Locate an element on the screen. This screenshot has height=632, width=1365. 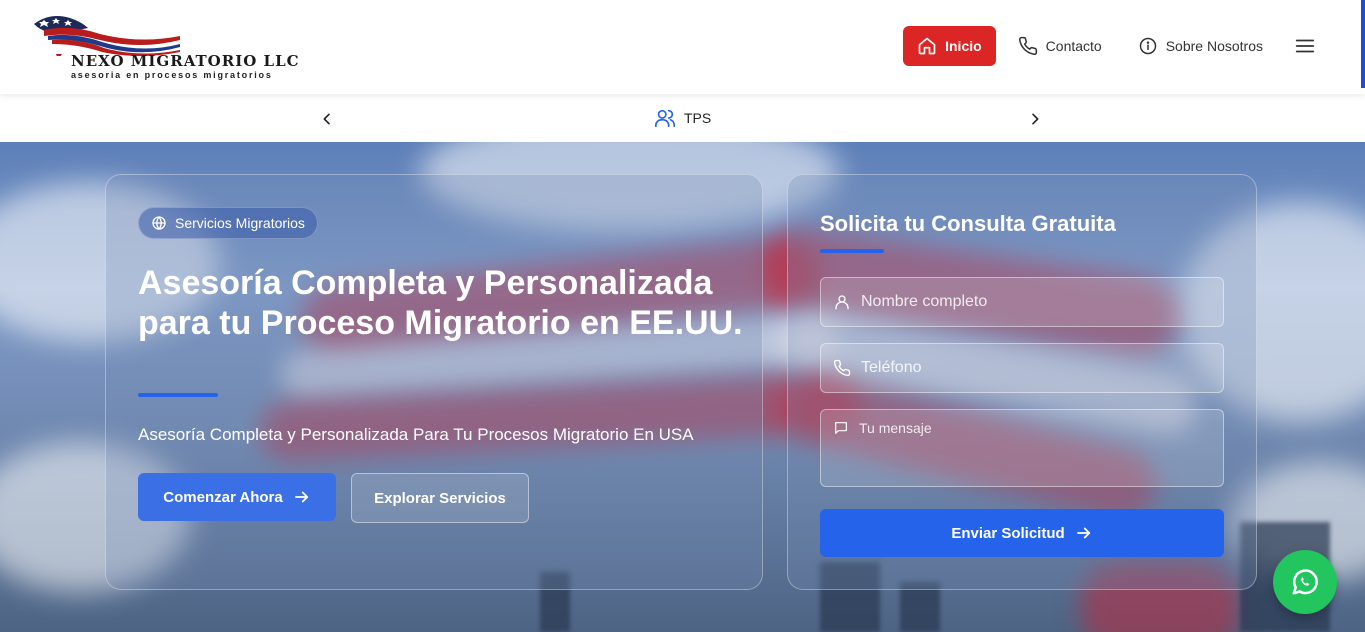
carousel-item-tps: TPS is located at coordinates (682, 118).